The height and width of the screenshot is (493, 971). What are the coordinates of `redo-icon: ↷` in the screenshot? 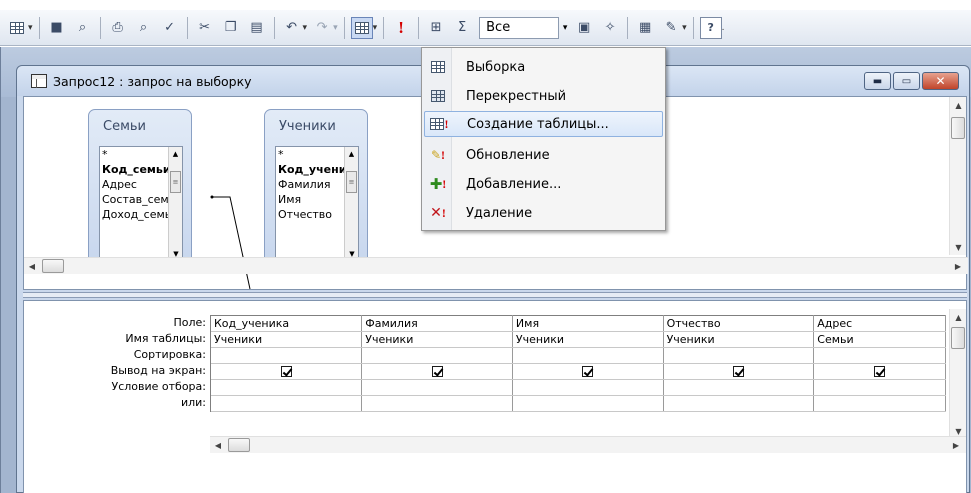 It's located at (322, 28).